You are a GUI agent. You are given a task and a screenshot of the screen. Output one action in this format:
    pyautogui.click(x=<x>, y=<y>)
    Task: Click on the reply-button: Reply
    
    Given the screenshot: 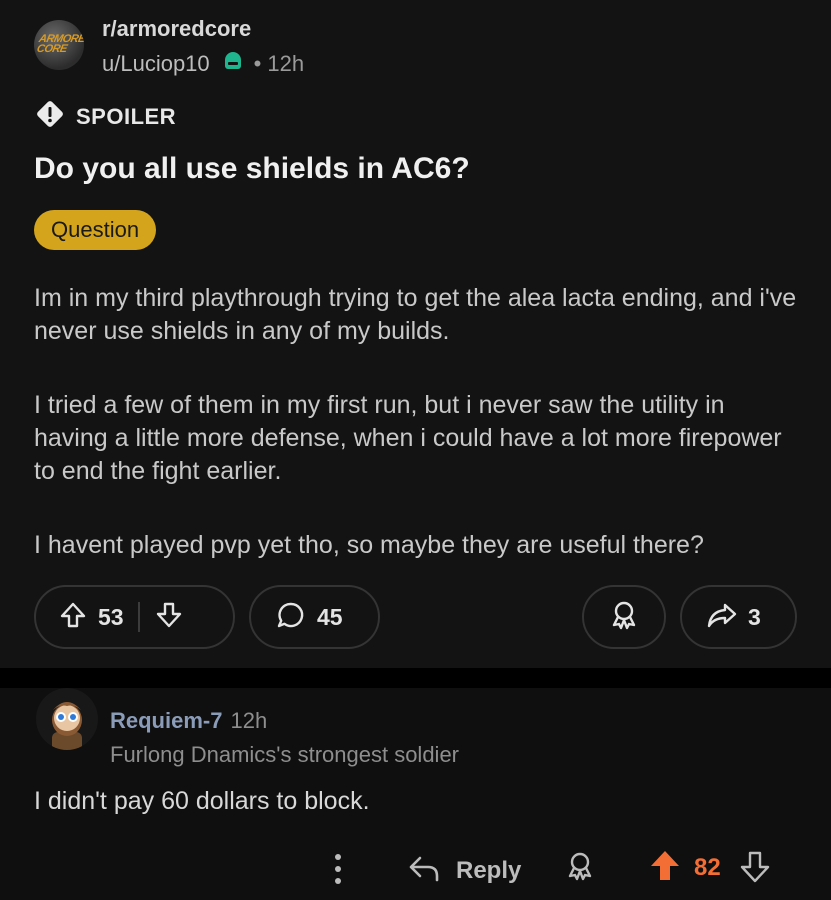 What is the action you would take?
    pyautogui.click(x=463, y=870)
    